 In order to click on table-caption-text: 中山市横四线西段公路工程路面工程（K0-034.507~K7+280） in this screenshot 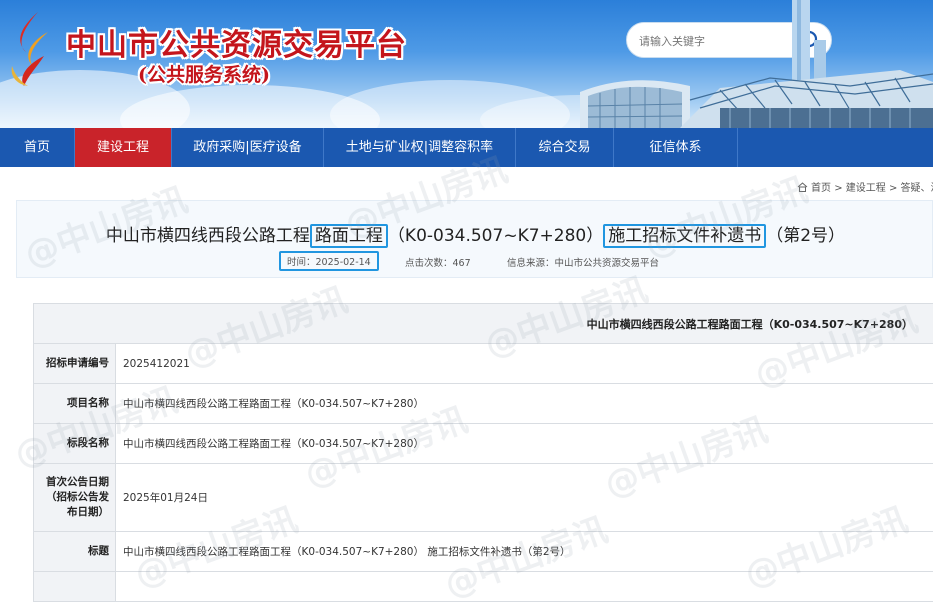, I will do `click(749, 324)`.